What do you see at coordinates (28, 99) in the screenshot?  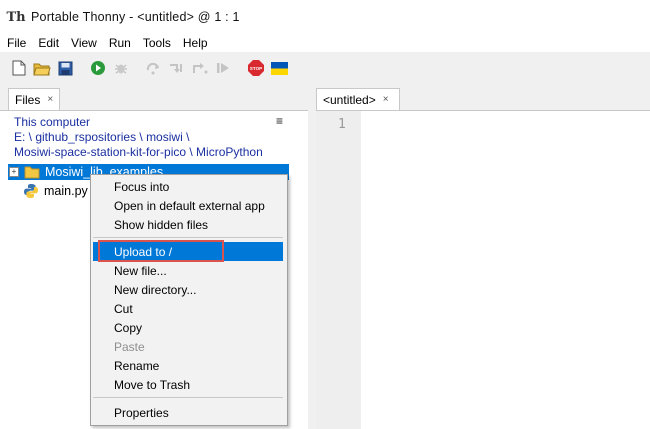 I see `tab-files-label: Files` at bounding box center [28, 99].